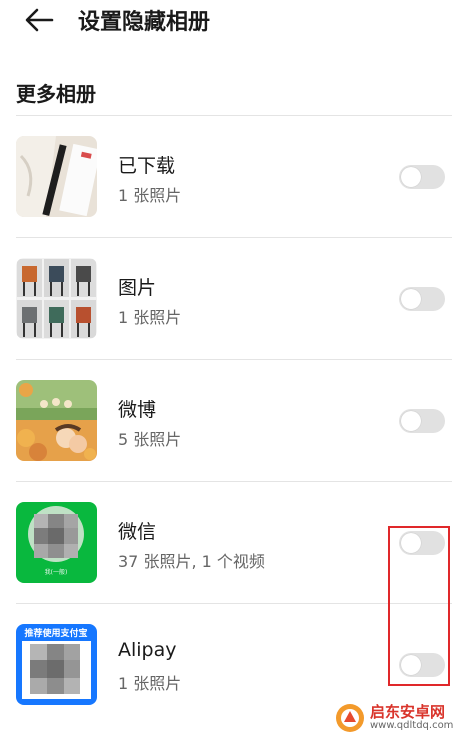  What do you see at coordinates (350, 718) in the screenshot?
I see `watermark-logo-icon` at bounding box center [350, 718].